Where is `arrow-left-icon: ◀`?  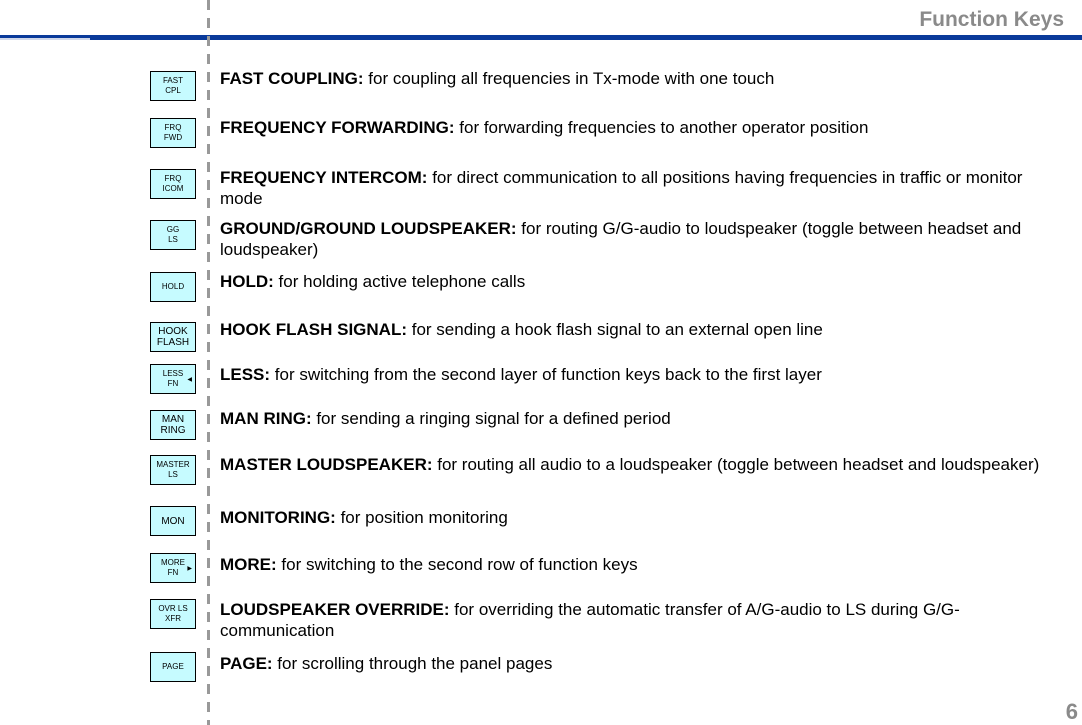 arrow-left-icon: ◀ is located at coordinates (189, 380).